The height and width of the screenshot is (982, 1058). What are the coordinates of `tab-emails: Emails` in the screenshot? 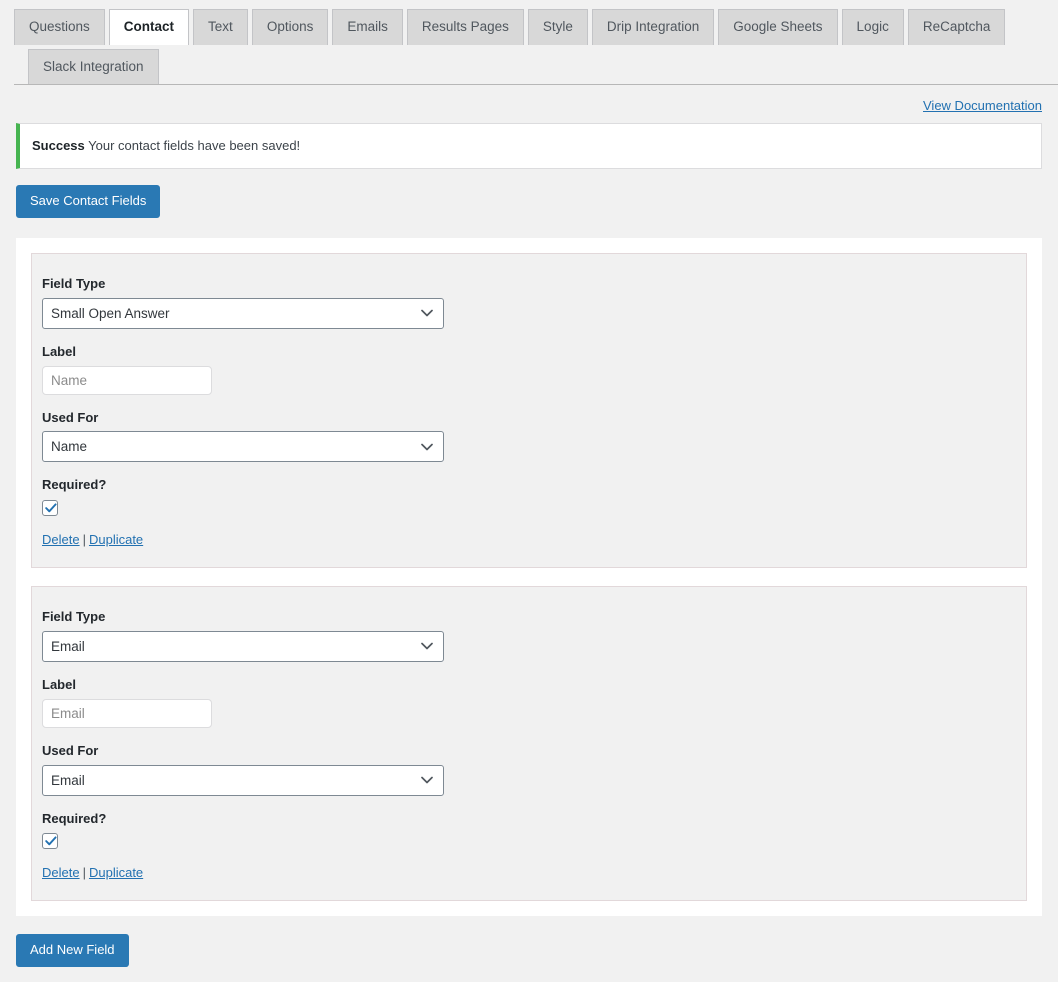 It's located at (367, 27).